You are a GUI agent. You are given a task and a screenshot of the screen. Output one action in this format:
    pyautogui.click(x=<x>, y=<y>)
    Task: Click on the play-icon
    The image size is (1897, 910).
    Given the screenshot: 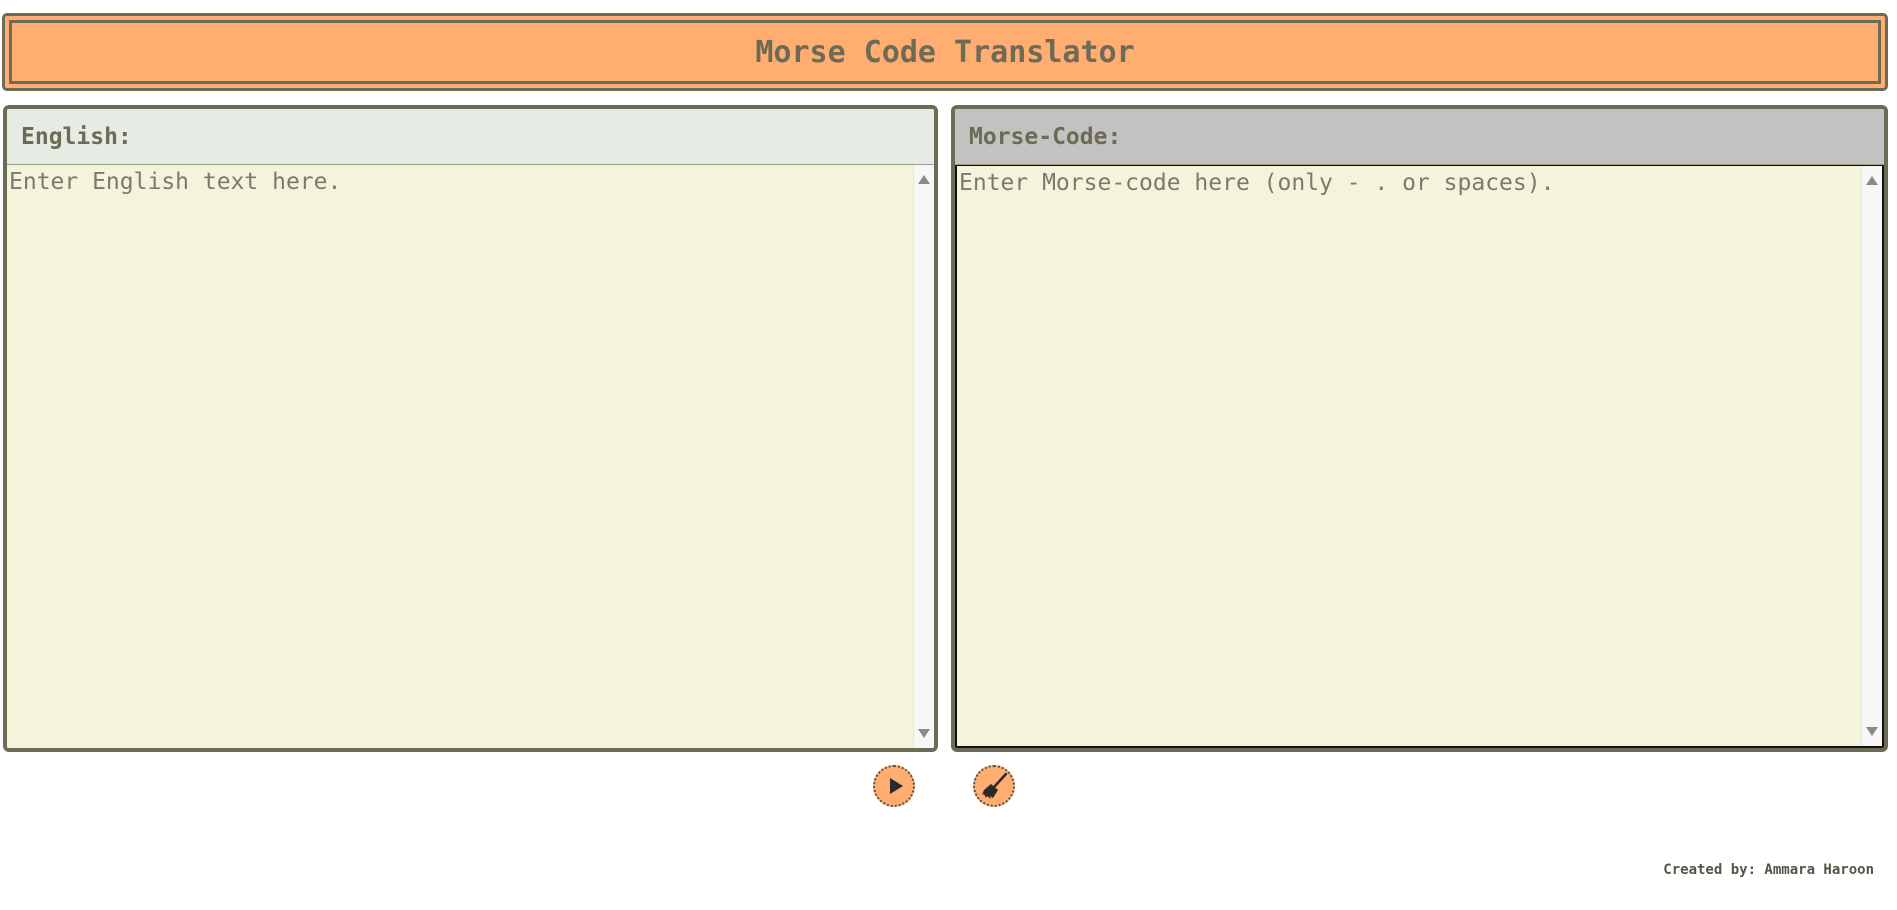 What is the action you would take?
    pyautogui.click(x=896, y=786)
    